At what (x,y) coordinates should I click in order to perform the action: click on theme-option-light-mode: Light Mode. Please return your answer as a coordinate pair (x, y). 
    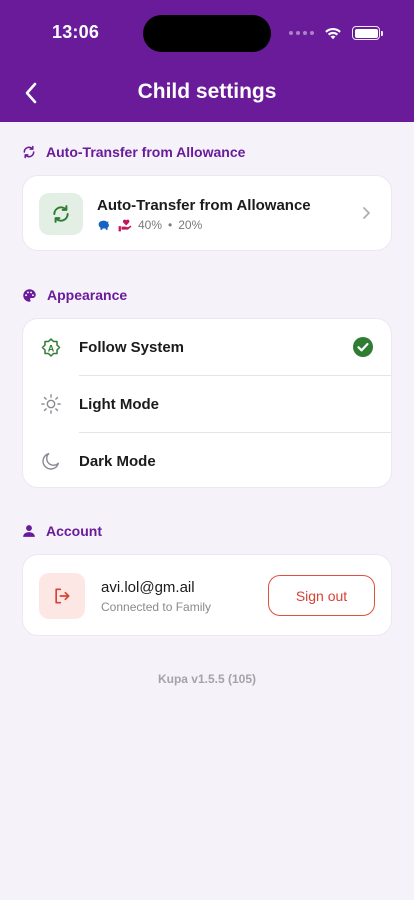
    Looking at the image, I should click on (207, 404).